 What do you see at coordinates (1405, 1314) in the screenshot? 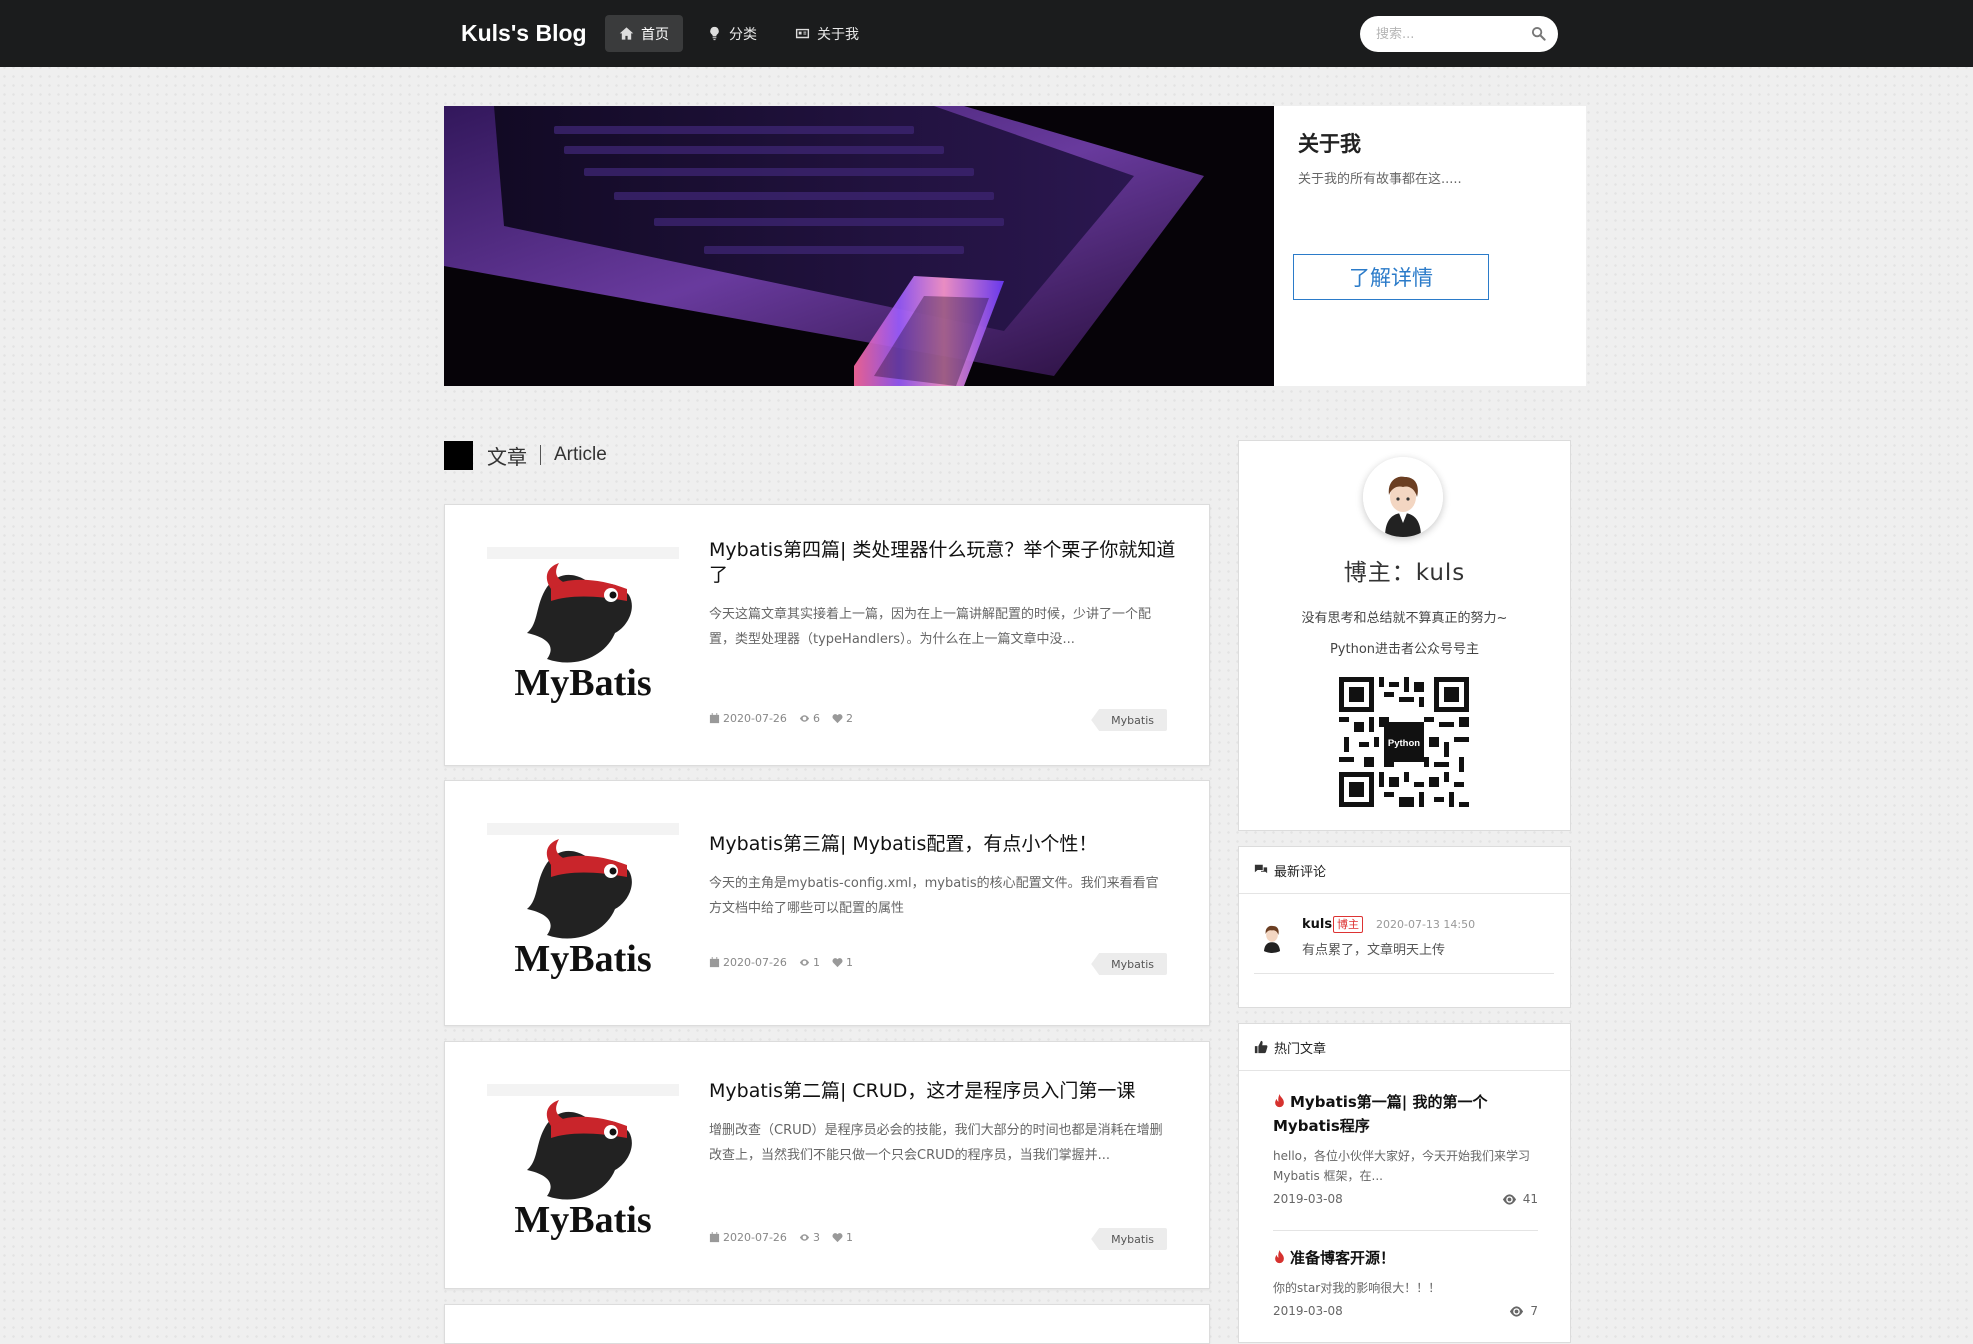
I see `hot-article-footer: 2019-03-08 7` at bounding box center [1405, 1314].